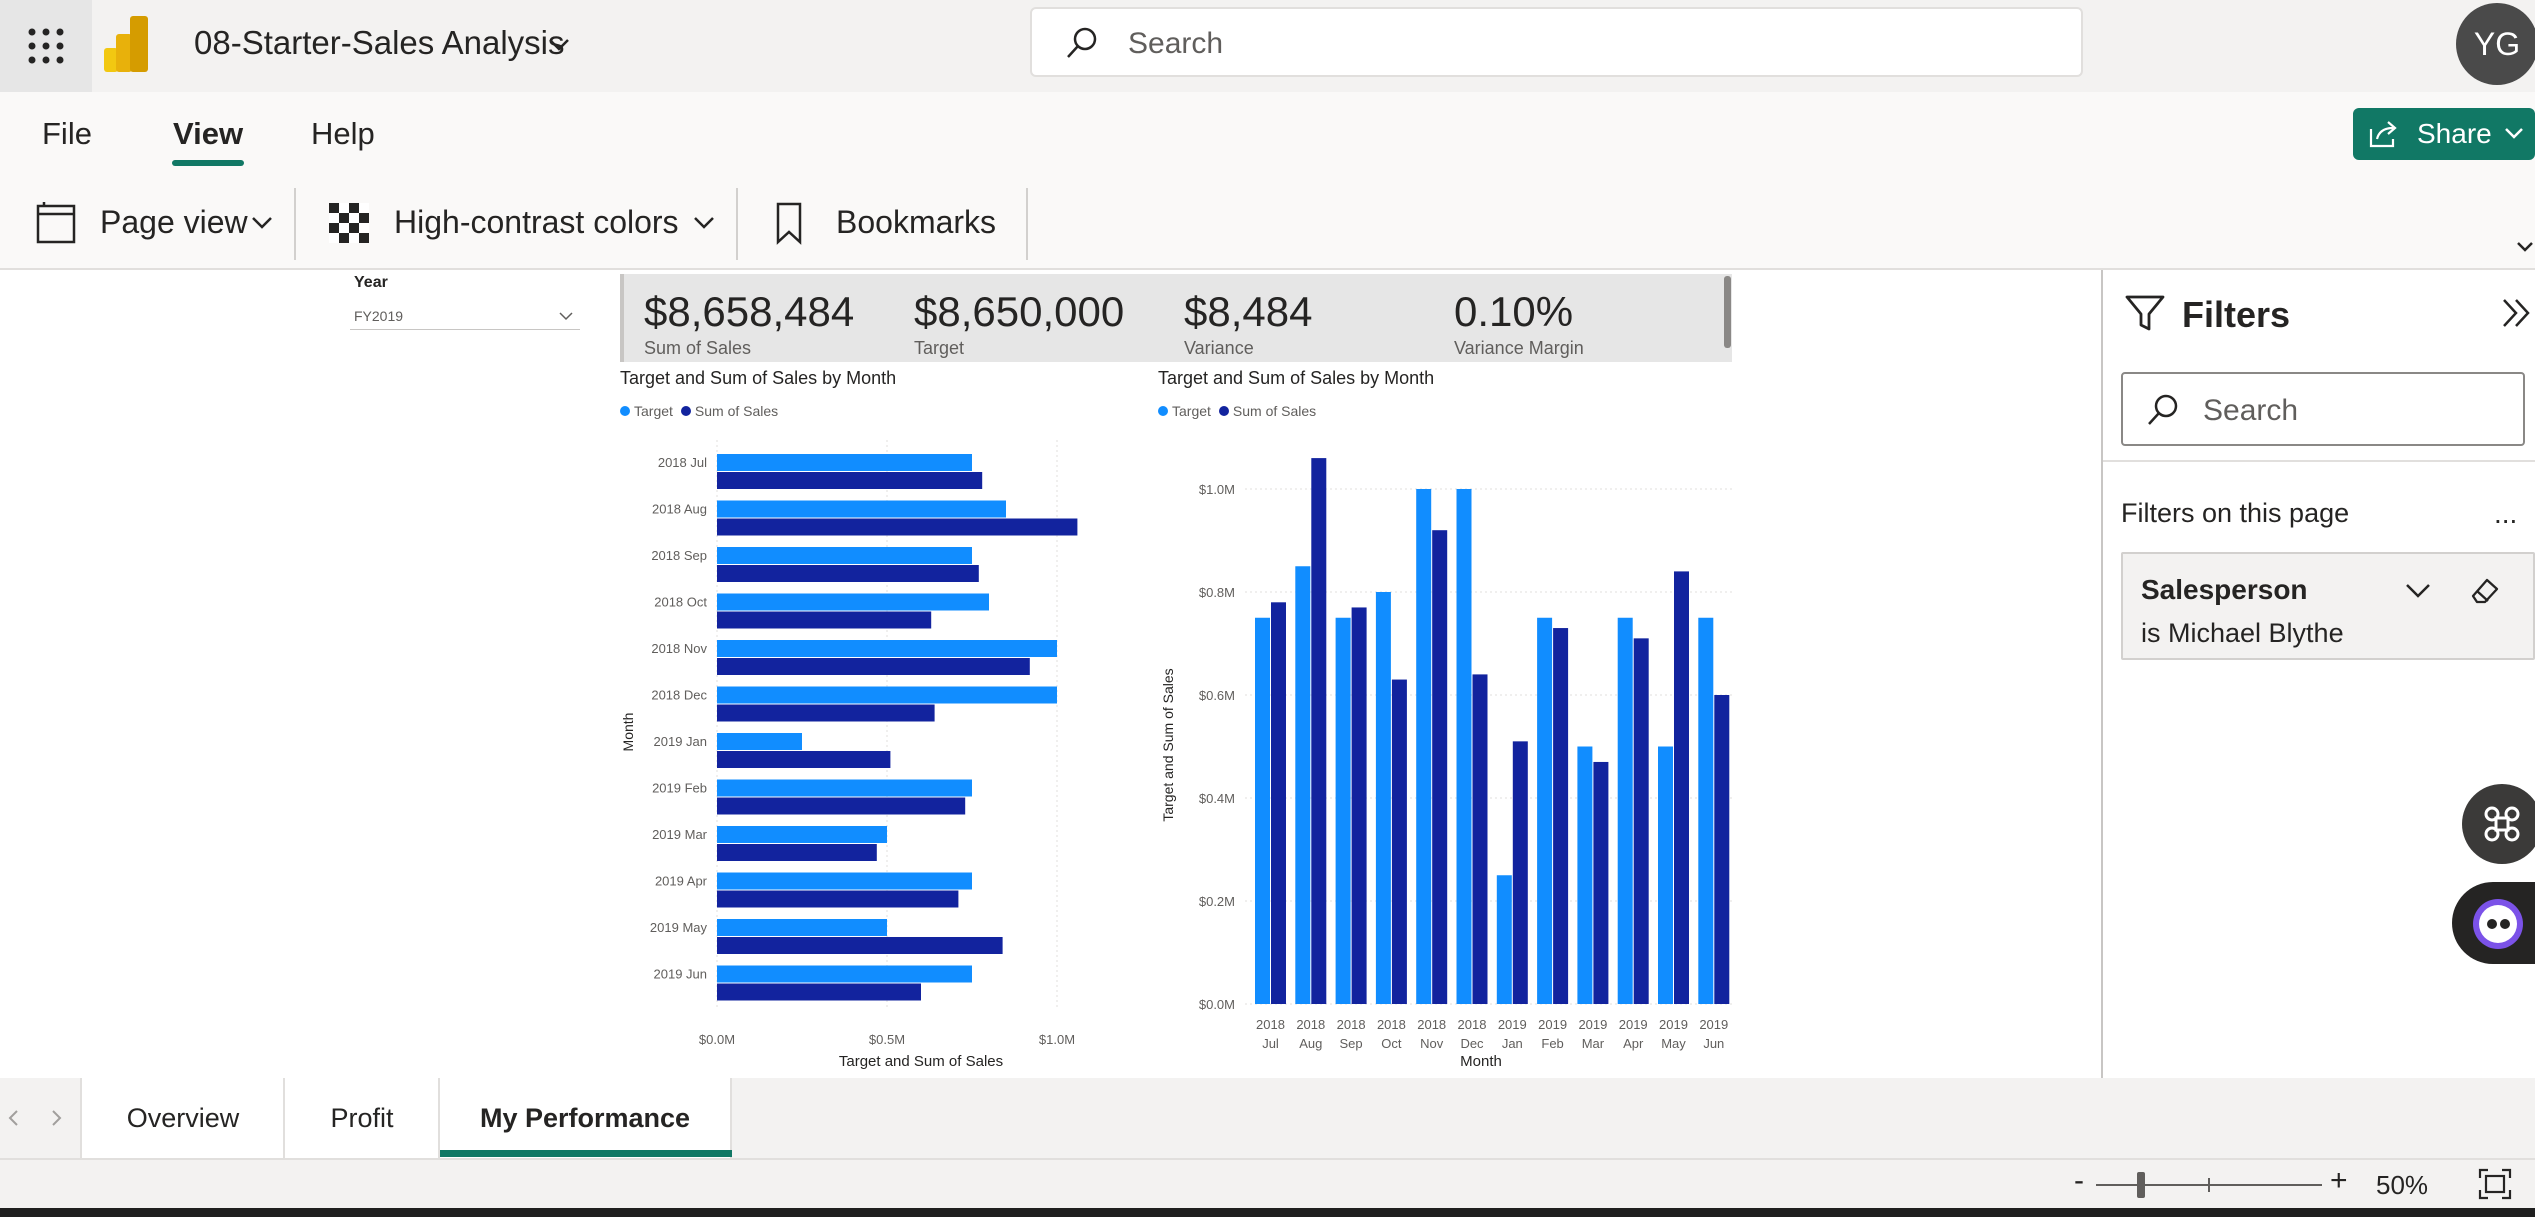 The image size is (2535, 1217). I want to click on filter-card-salesperson: Salesperson is Michael Blythe, so click(2328, 606).